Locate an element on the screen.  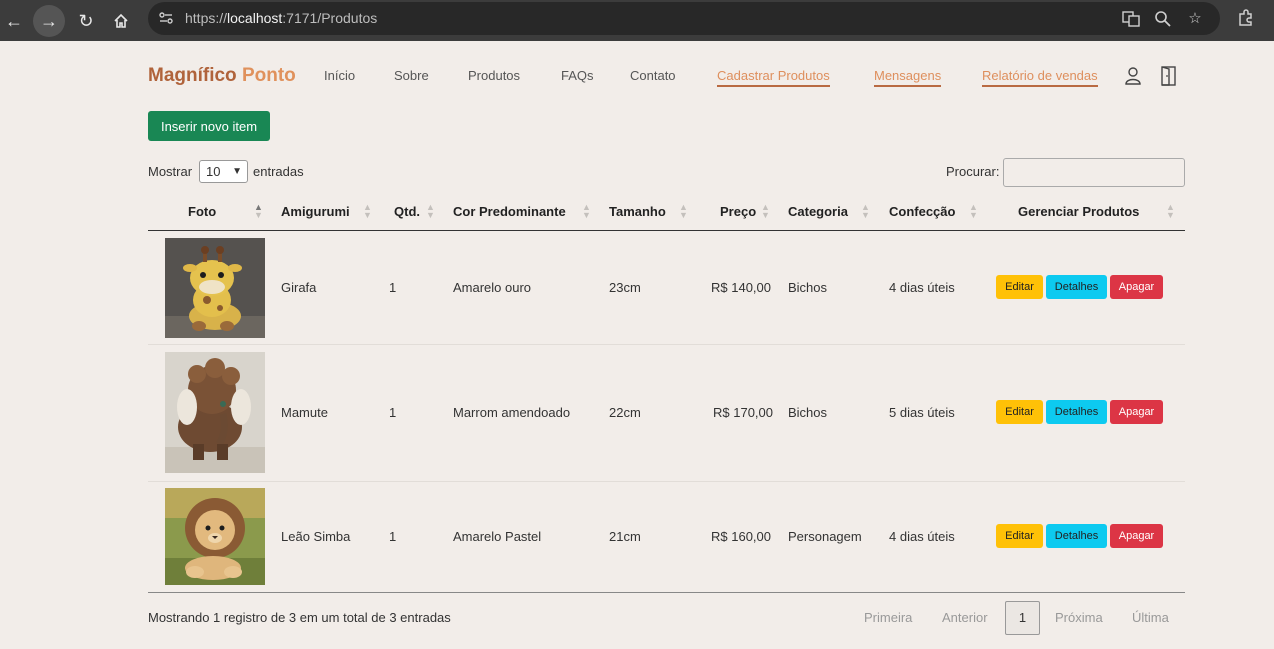
pagination-next: Próxima is located at coordinates (1079, 617).